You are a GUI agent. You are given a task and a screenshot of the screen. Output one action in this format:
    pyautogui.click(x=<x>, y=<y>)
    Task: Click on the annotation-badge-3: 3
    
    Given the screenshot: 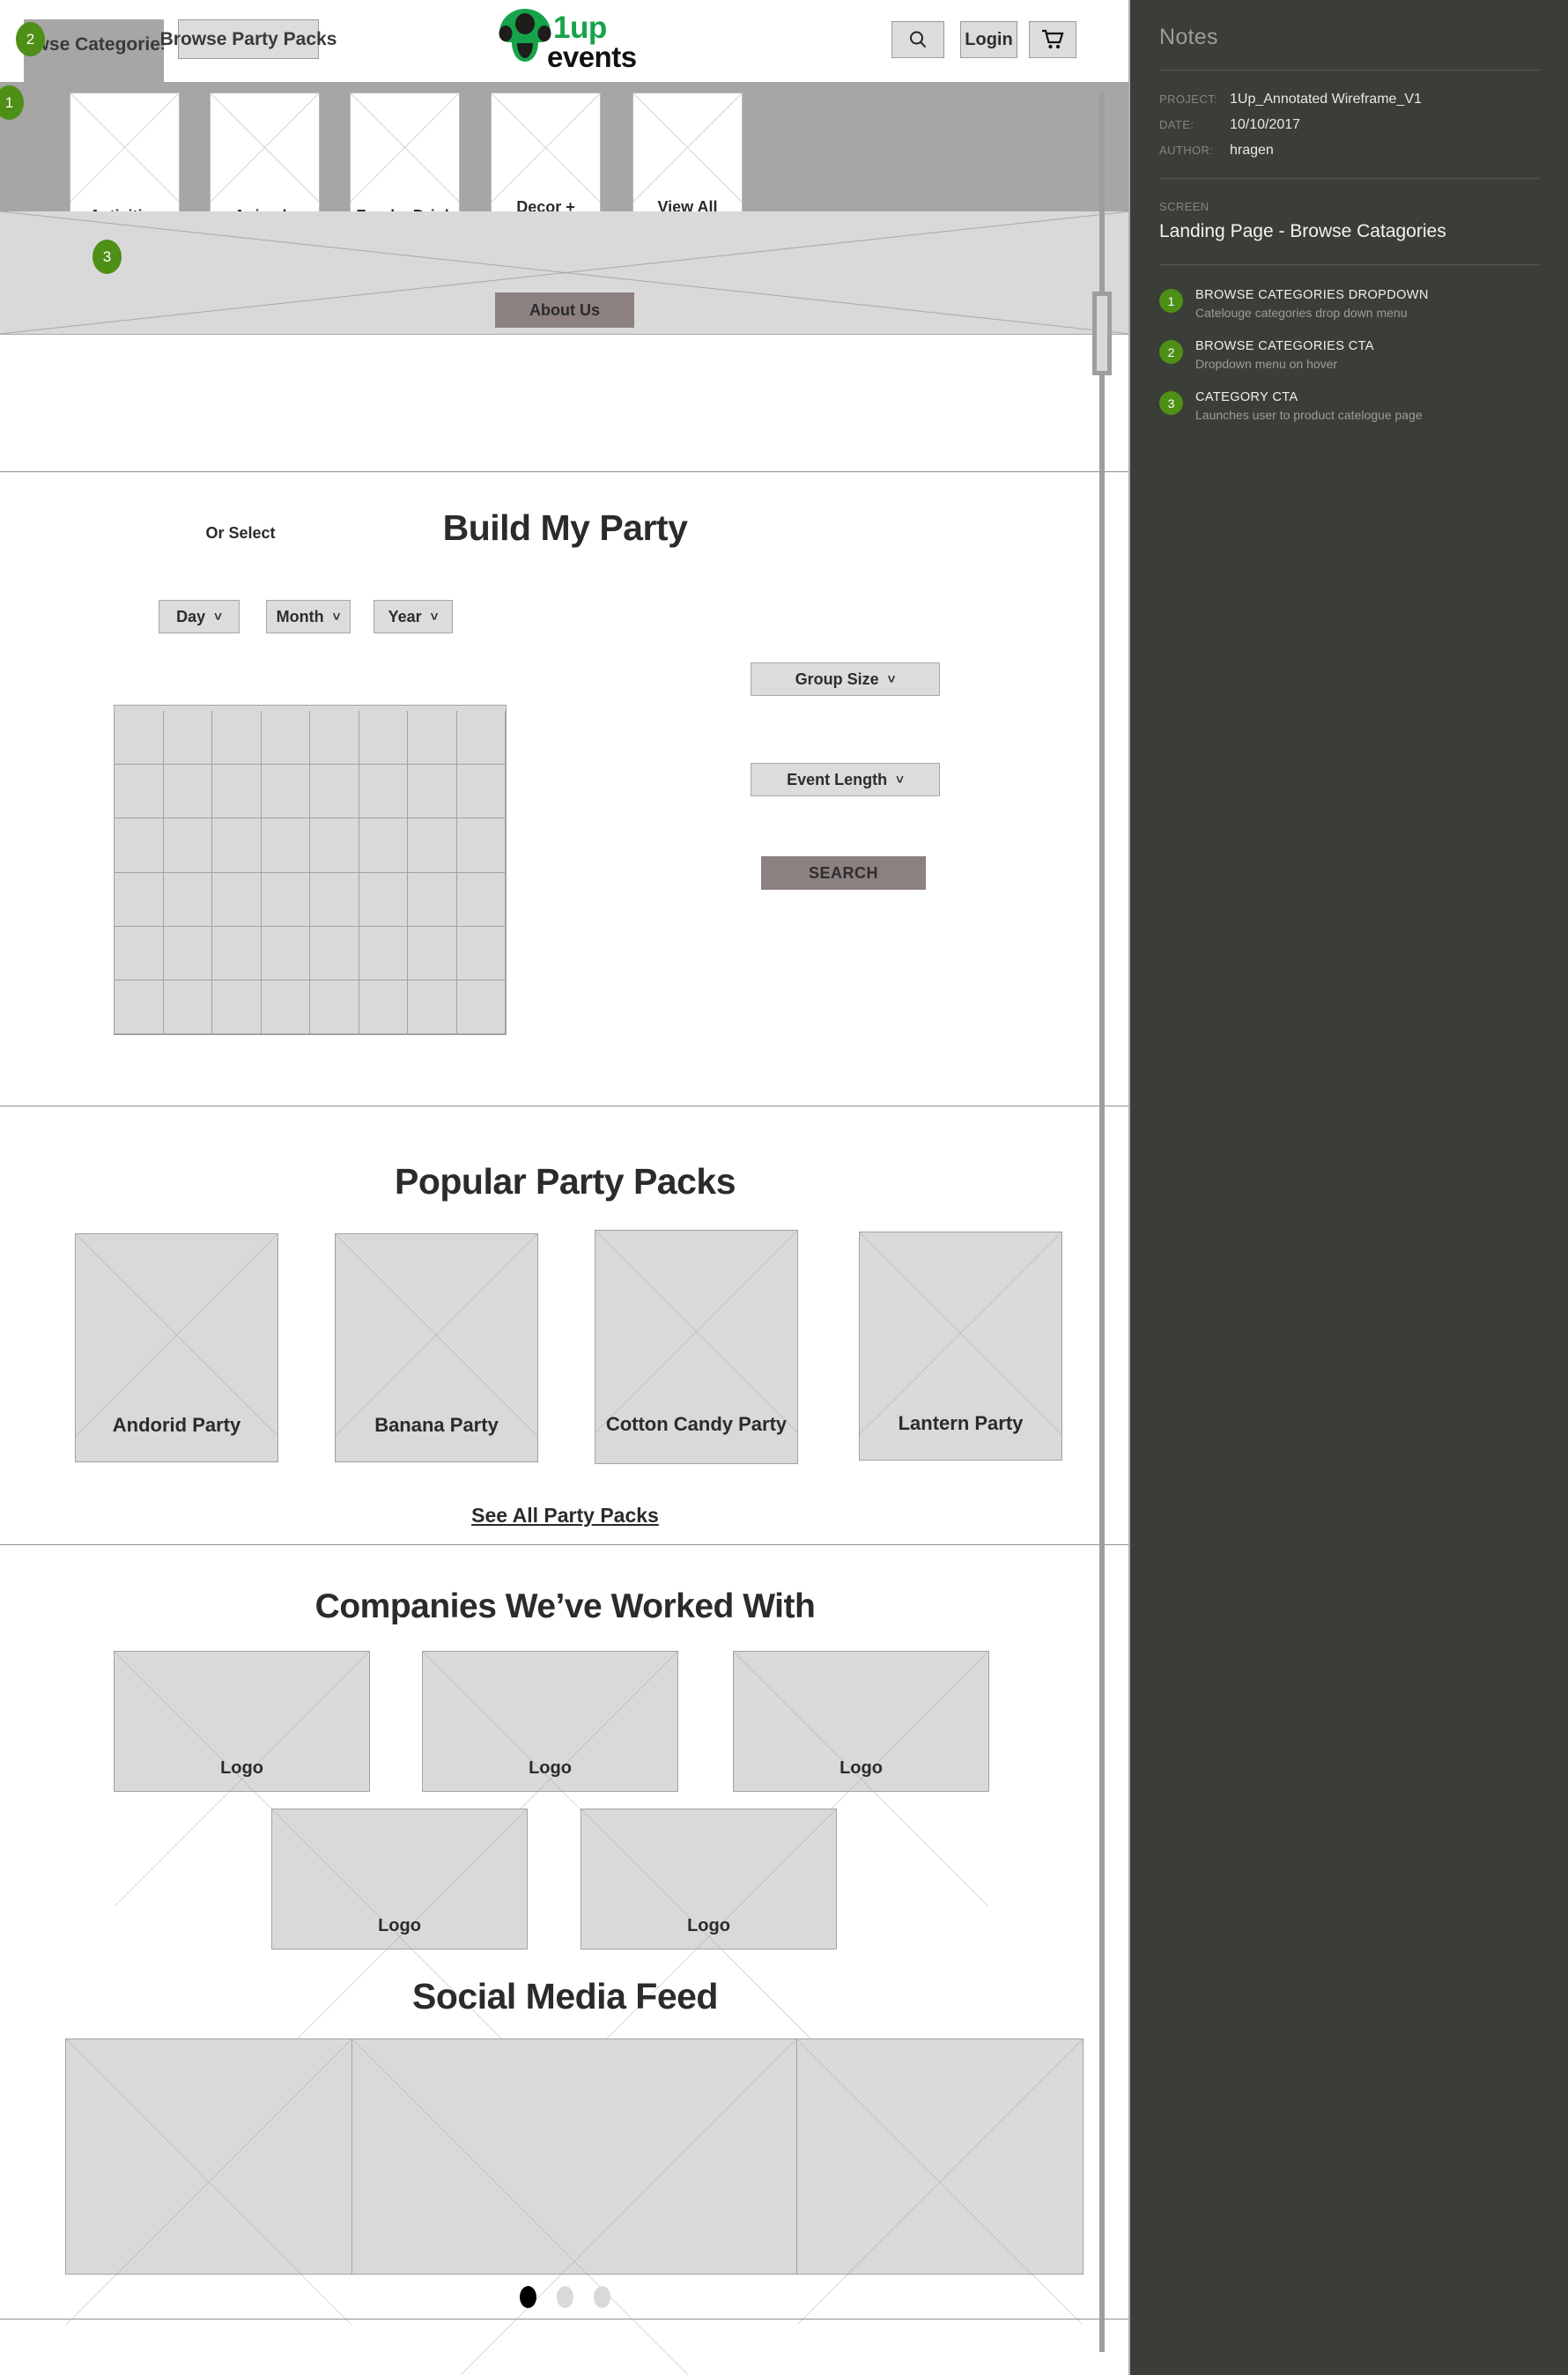 What is the action you would take?
    pyautogui.click(x=107, y=257)
    